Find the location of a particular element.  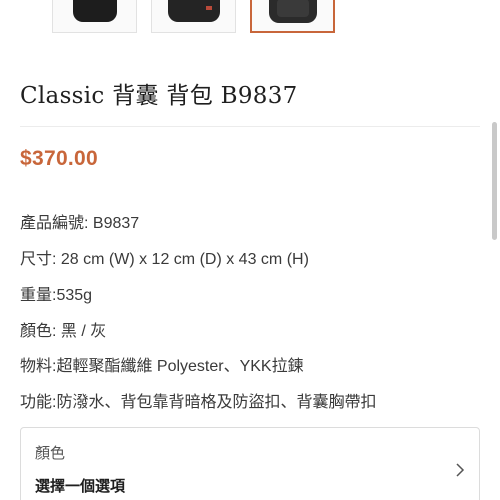

spec-weight: 重量:535g is located at coordinates (56, 295).